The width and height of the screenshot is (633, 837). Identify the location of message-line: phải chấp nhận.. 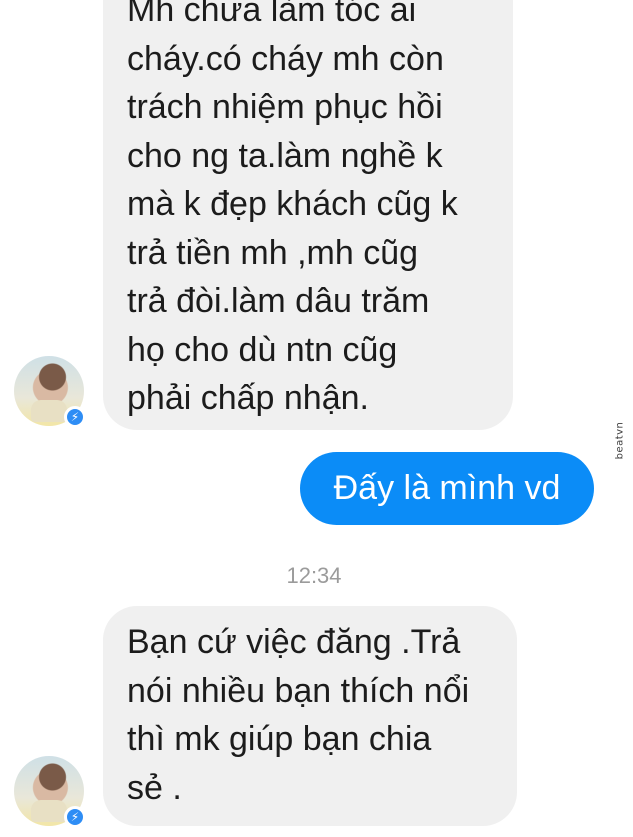
(248, 398).